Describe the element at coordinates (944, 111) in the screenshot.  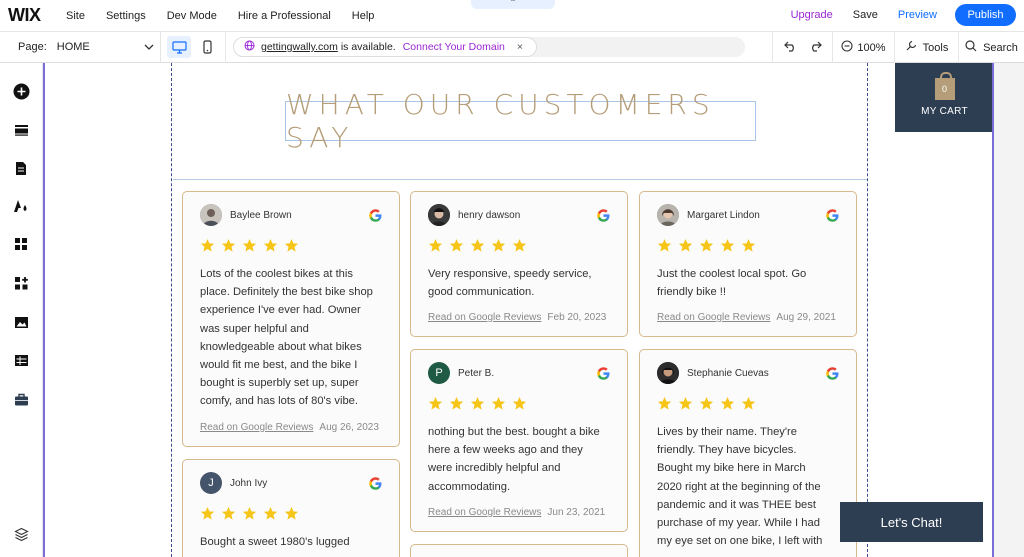
I see `cart-label: MY CART` at that location.